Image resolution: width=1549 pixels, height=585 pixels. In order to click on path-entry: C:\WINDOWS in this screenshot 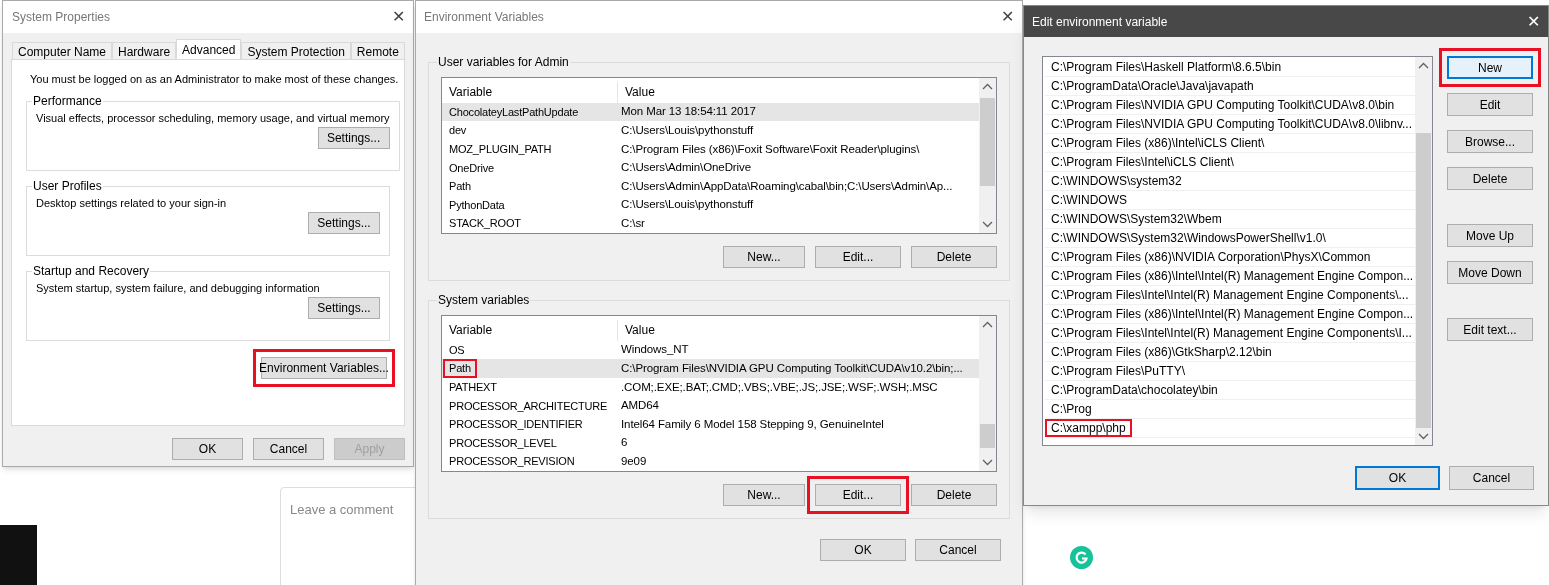, I will do `click(1089, 200)`.